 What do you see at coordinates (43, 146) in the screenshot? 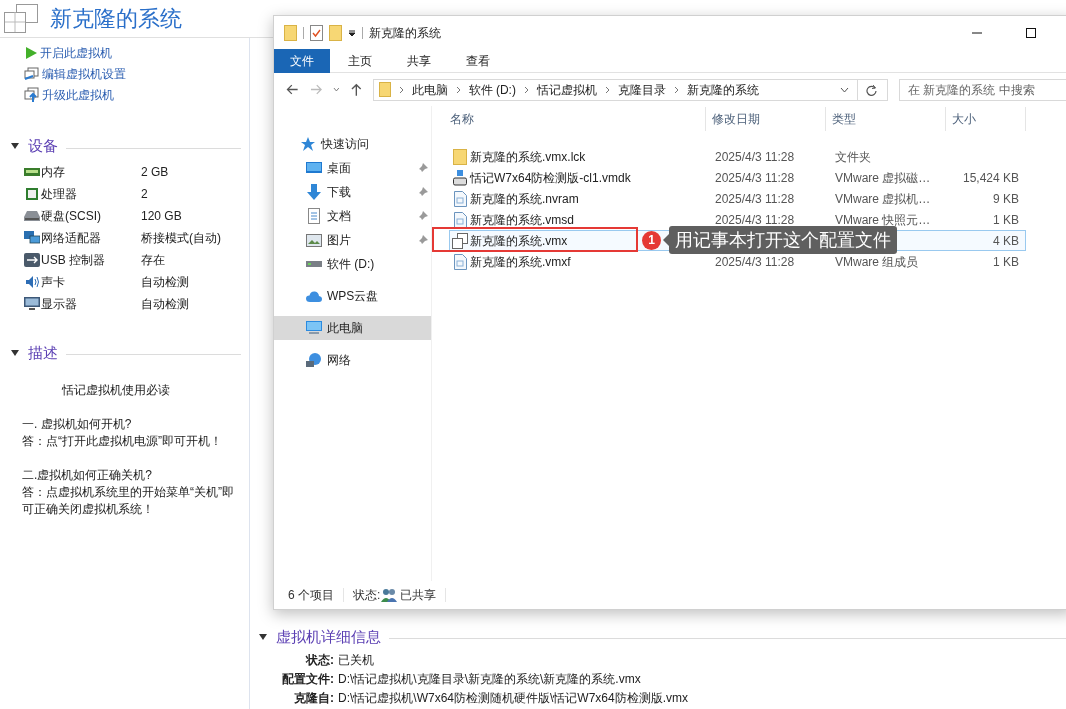
I see `section-title: 设备` at bounding box center [43, 146].